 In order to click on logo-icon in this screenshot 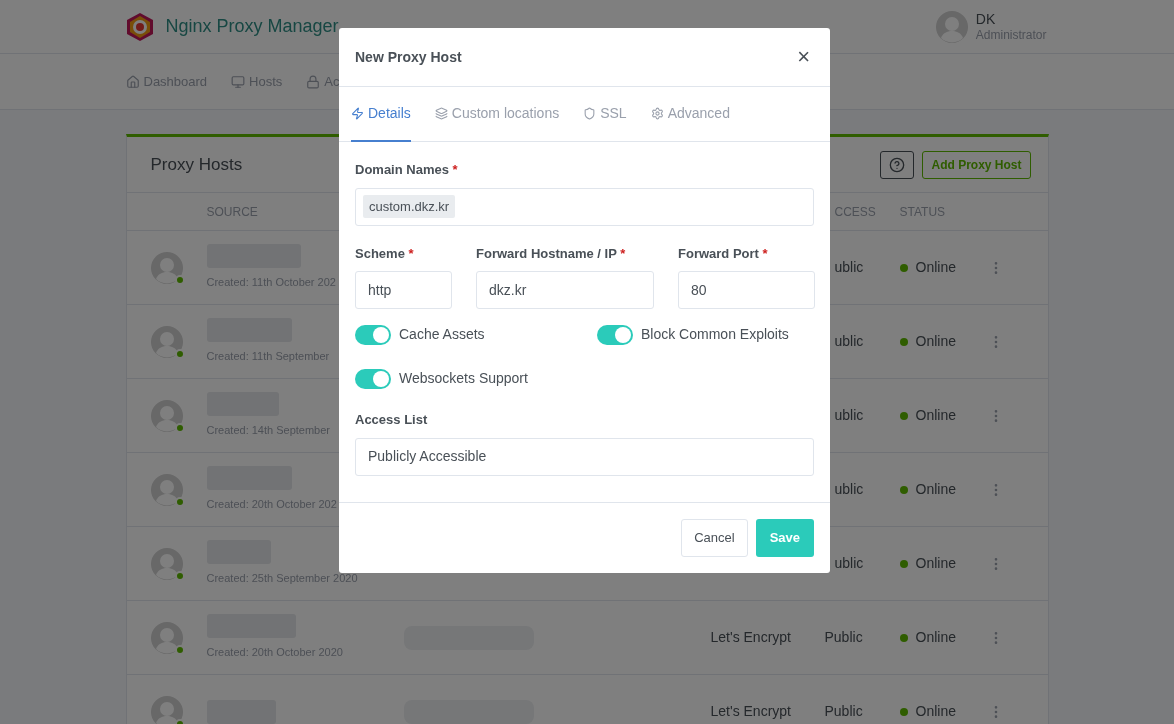, I will do `click(139, 26)`.